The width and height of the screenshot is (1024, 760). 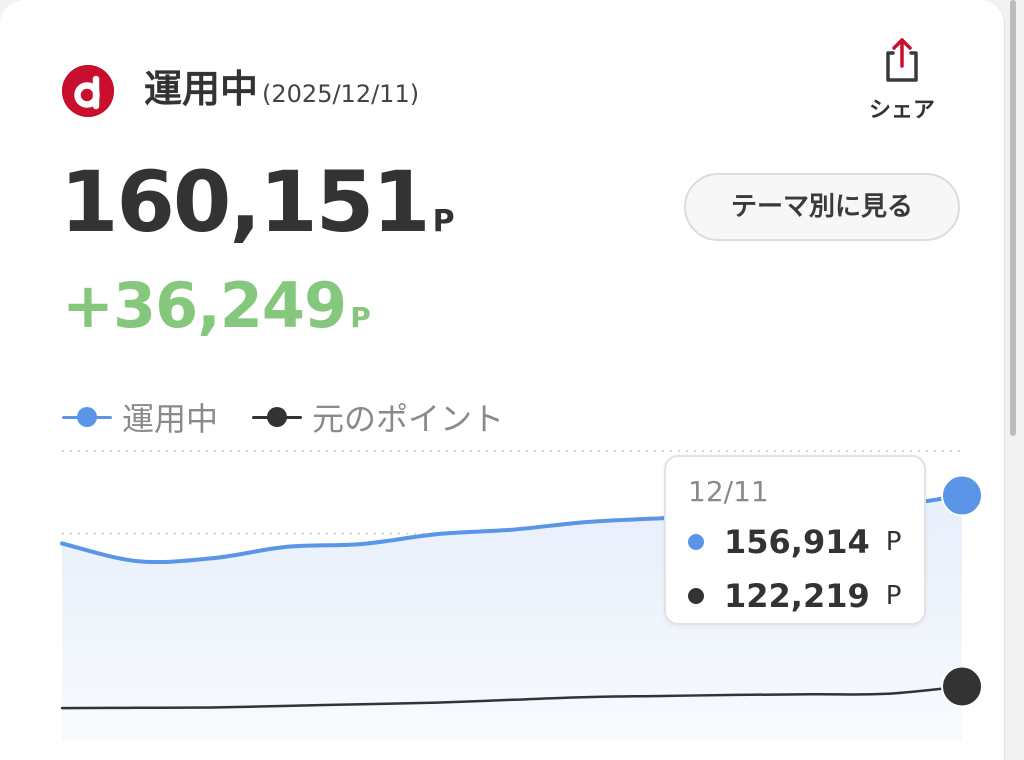 I want to click on tooltip-value-principal: 122,219, so click(x=797, y=596).